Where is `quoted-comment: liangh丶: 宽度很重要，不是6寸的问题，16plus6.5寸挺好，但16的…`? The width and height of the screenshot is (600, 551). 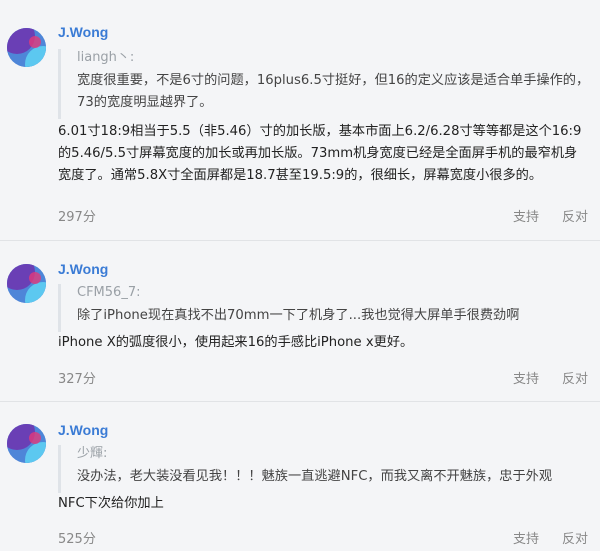 quoted-comment: liangh丶: 宽度很重要，不是6寸的问题，16plus6.5寸挺好，但16的… is located at coordinates (324, 84).